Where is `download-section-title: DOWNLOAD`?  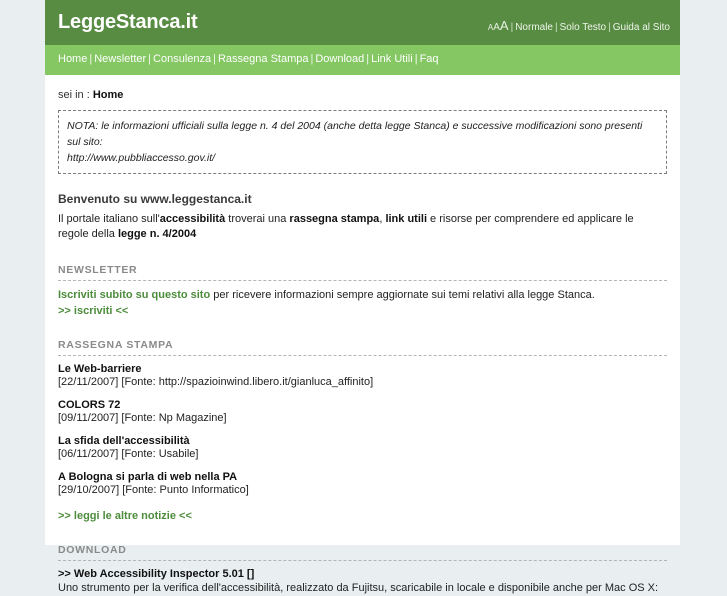
download-section-title: DOWNLOAD is located at coordinates (362, 552).